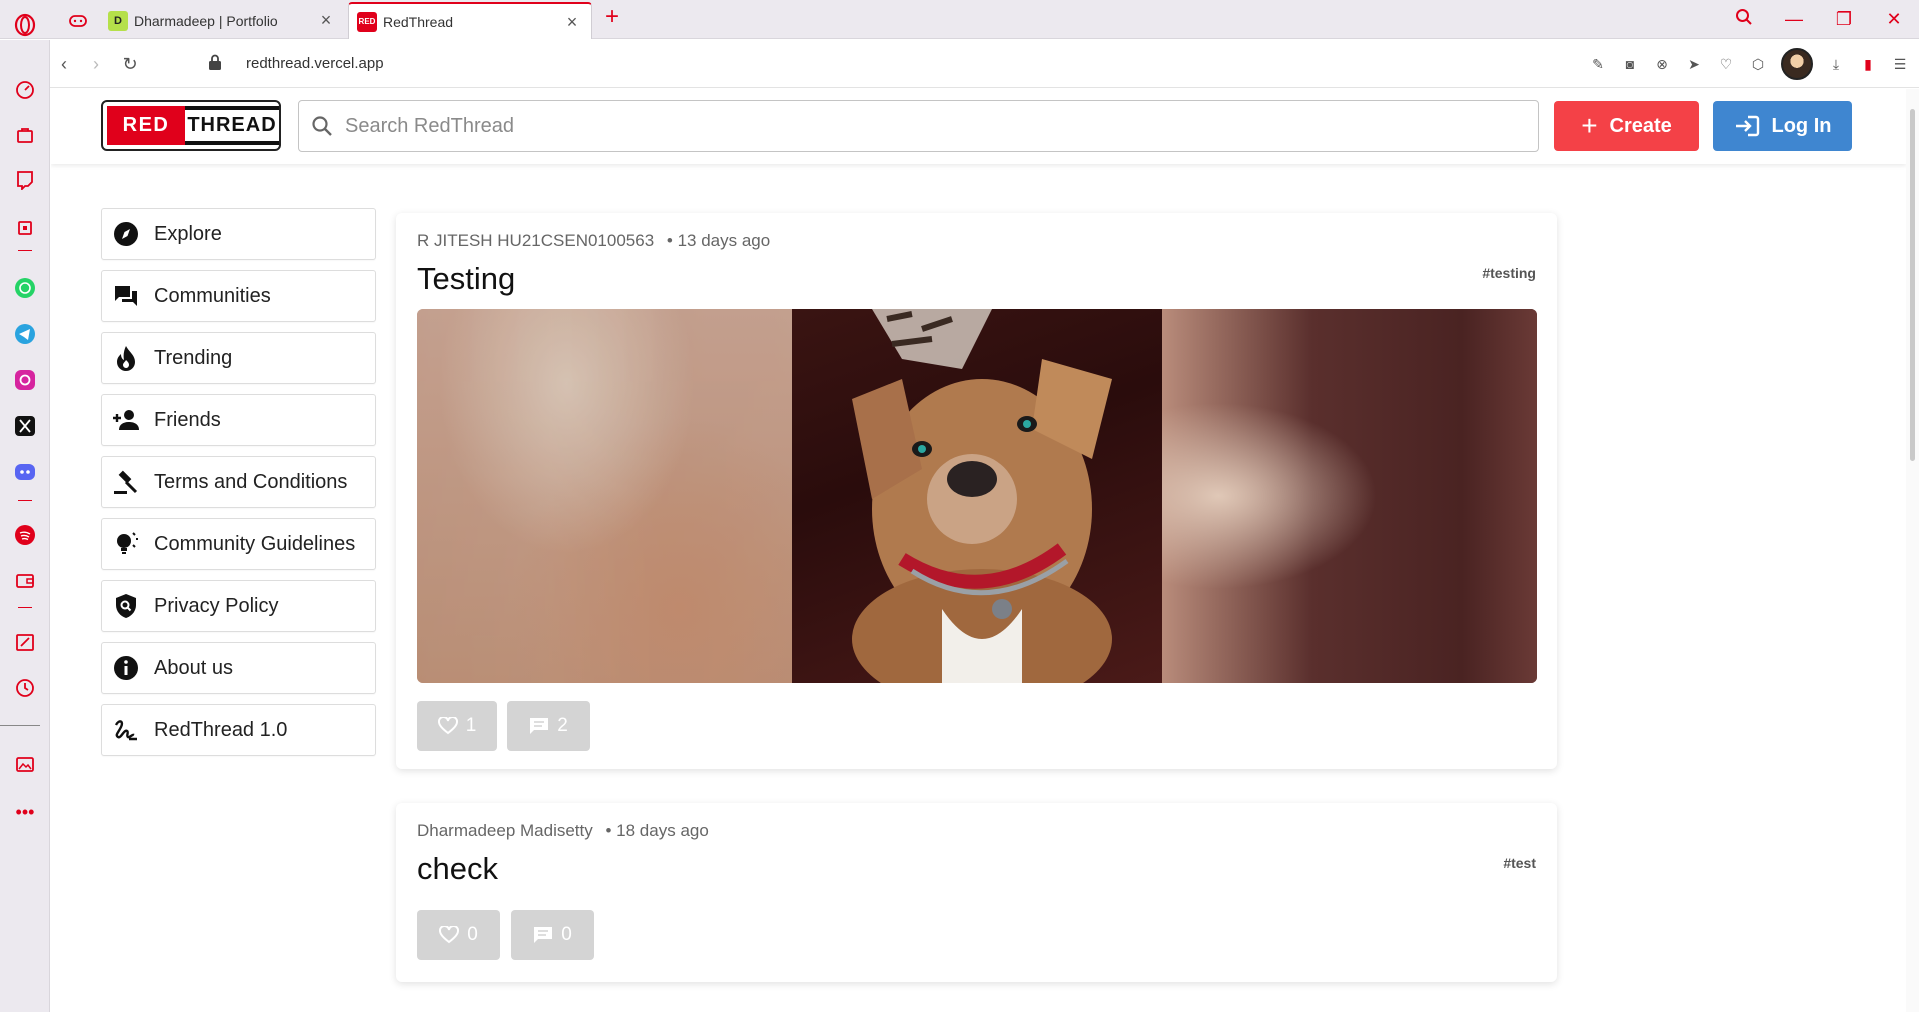  Describe the element at coordinates (1844, 19) in the screenshot. I see `maximize-button: ❐` at that location.